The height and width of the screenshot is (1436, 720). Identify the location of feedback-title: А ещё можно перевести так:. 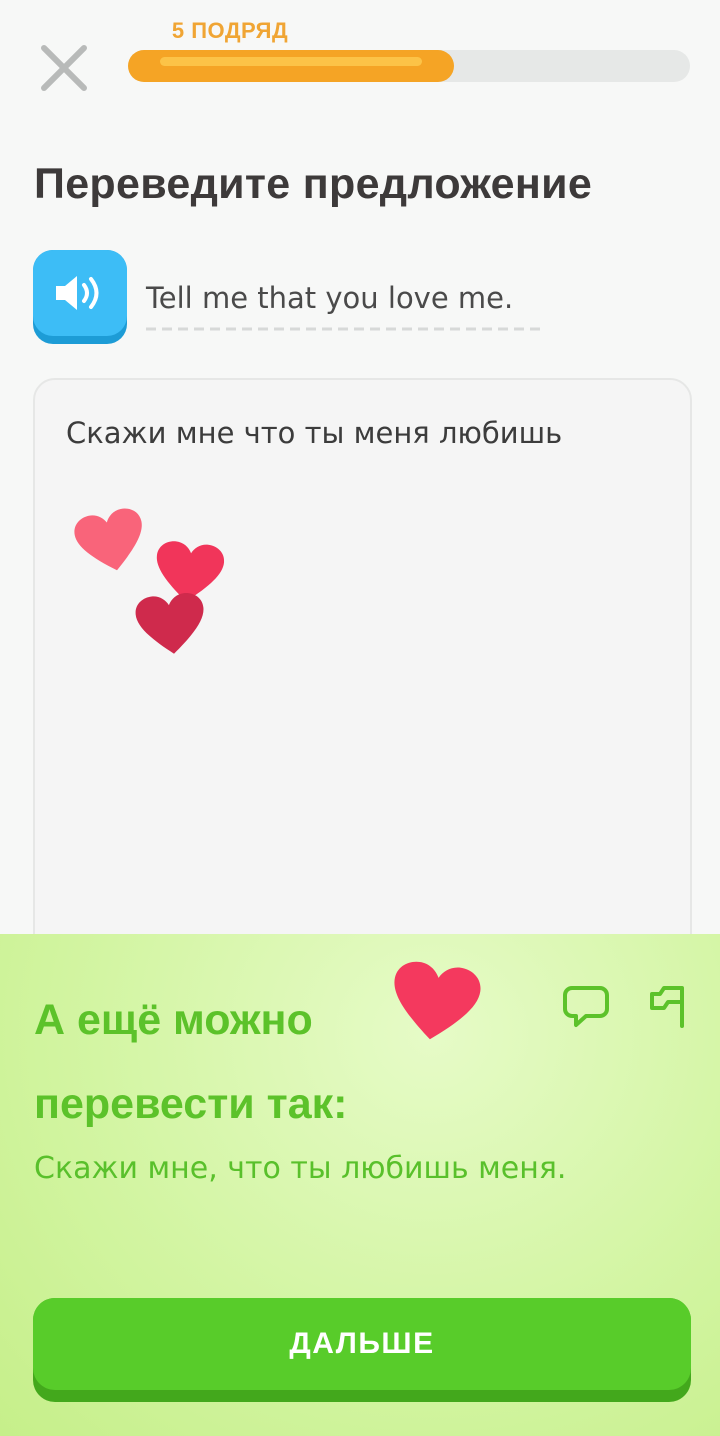
(191, 1062).